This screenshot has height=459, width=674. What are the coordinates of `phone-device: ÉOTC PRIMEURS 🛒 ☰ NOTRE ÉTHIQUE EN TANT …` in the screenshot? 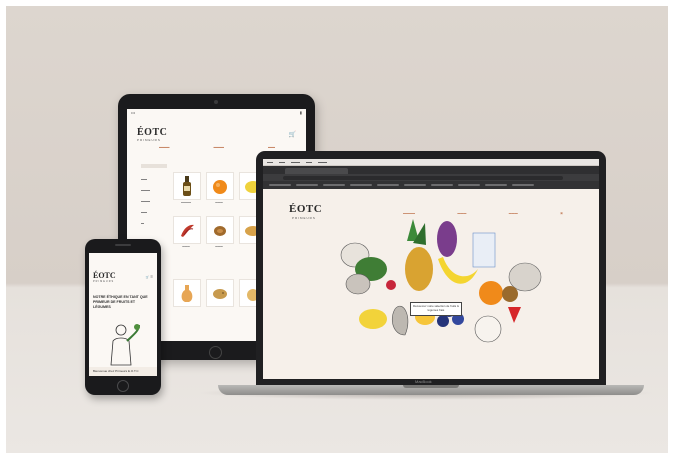 It's located at (123, 317).